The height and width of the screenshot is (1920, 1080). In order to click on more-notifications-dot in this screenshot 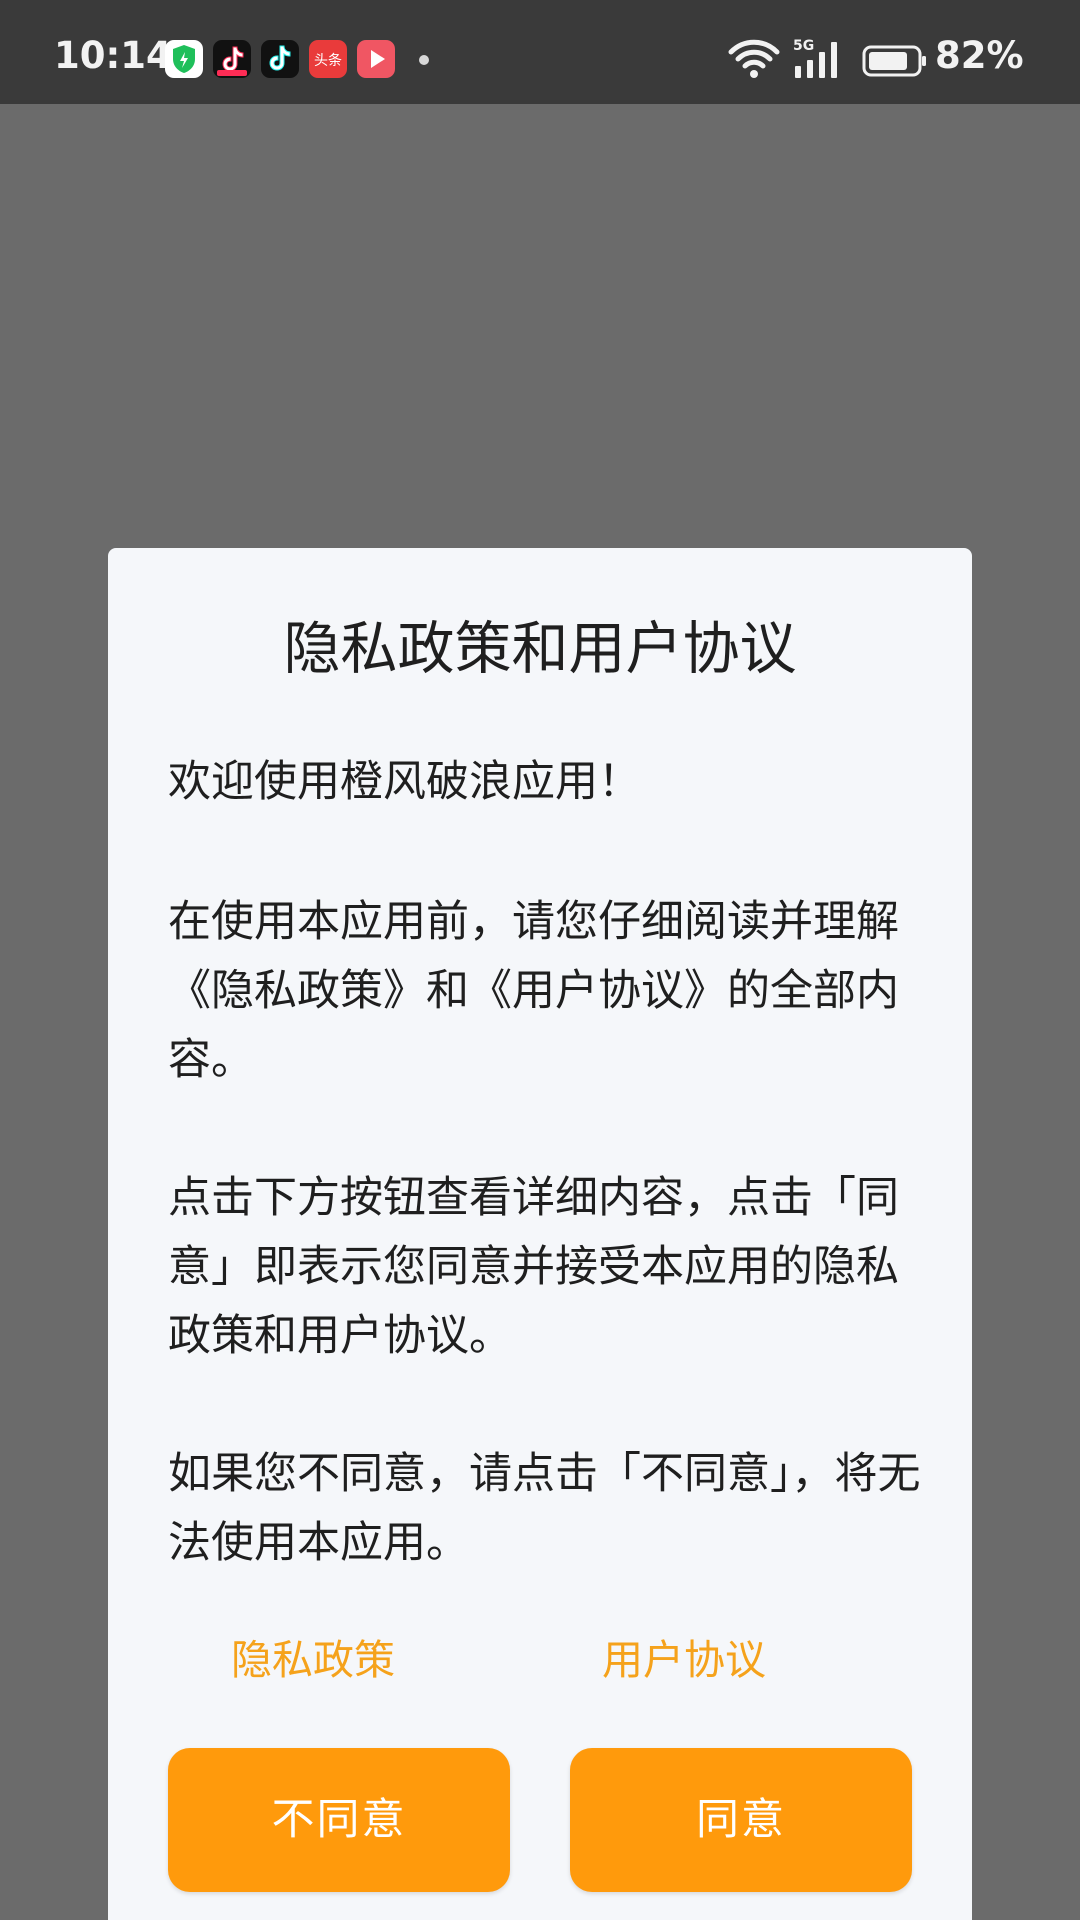, I will do `click(424, 60)`.